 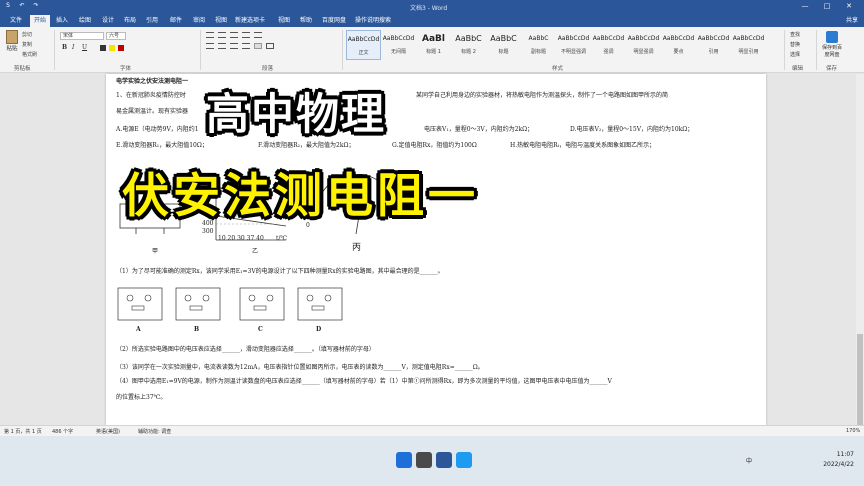 What do you see at coordinates (108, 431) in the screenshot?
I see `language: 英语(美国)` at bounding box center [108, 431].